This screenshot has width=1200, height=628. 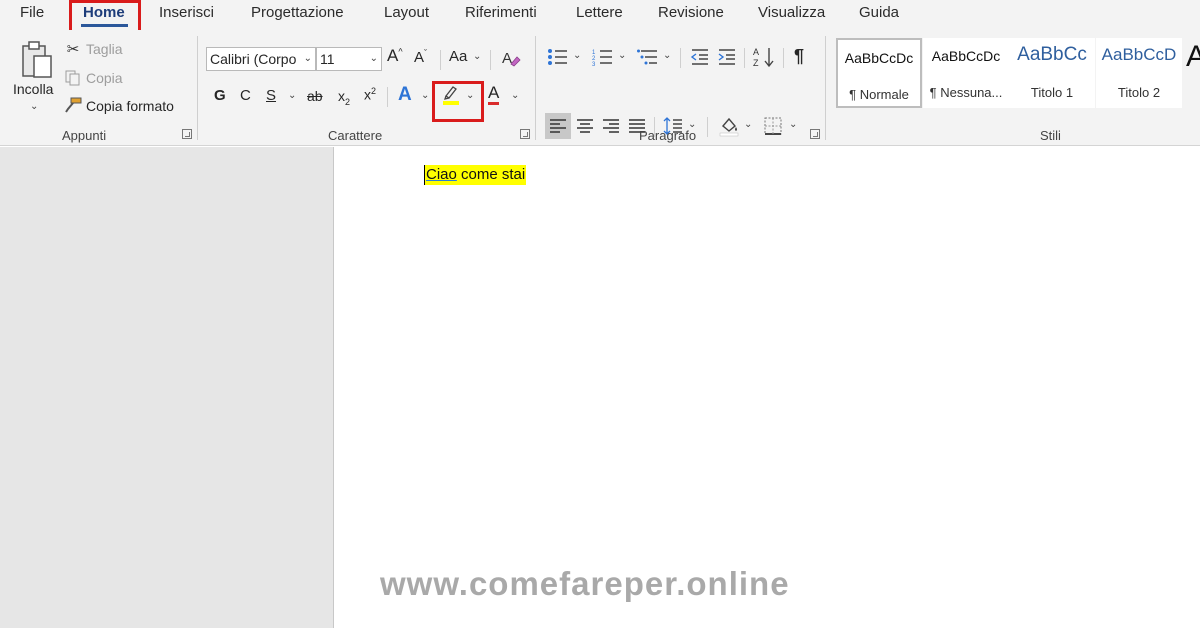 I want to click on paste-icon, so click(x=37, y=60).